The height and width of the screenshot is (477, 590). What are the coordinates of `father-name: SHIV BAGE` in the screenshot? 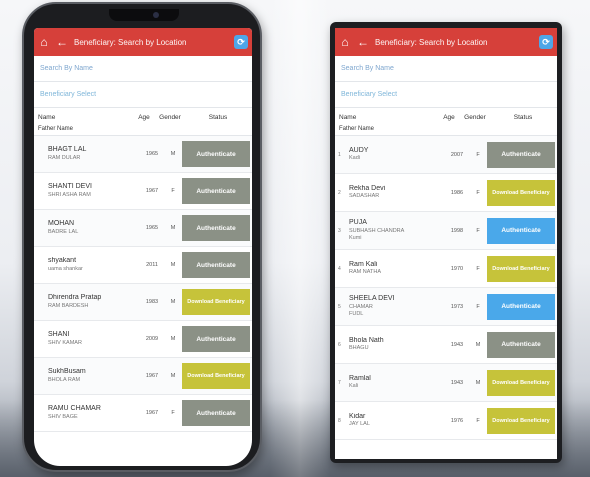 It's located at (63, 416).